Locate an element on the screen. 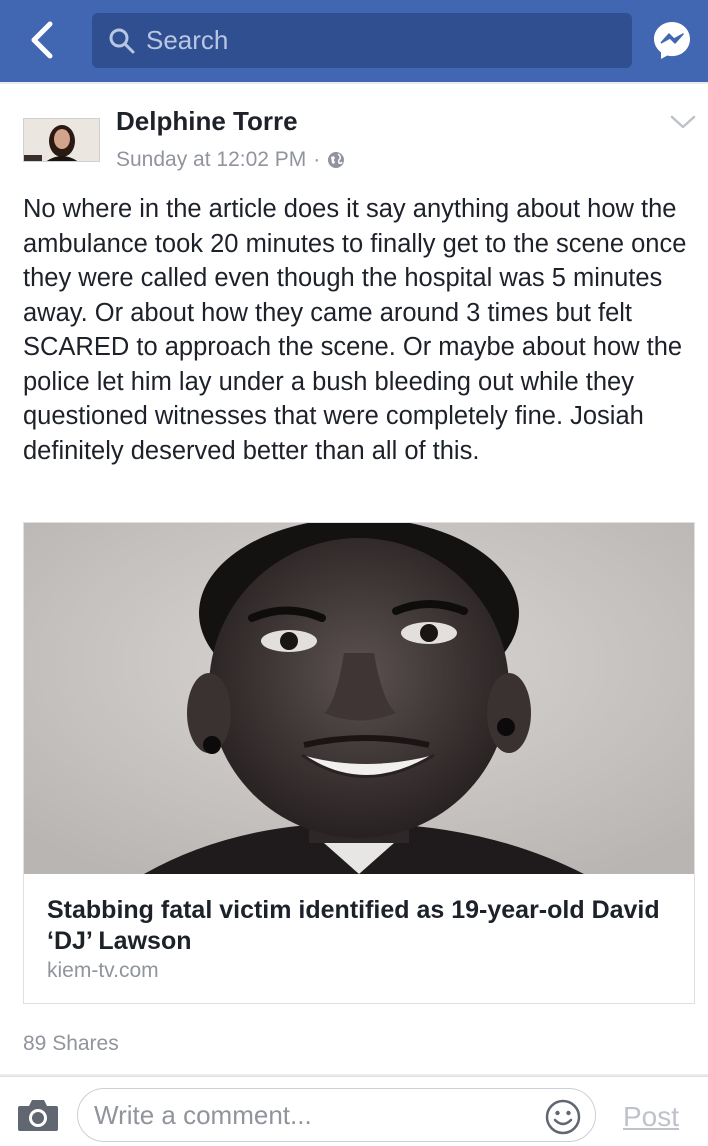 The image size is (708, 1146). post-meta: Sunday at 12:02 PM · is located at coordinates (230, 160).